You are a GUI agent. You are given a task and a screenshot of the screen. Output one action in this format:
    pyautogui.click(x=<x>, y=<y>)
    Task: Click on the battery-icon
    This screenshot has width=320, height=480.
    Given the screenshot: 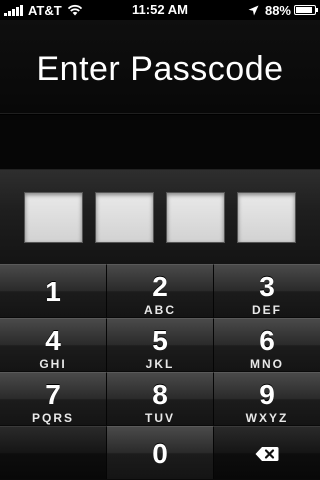 What is the action you would take?
    pyautogui.click(x=306, y=10)
    